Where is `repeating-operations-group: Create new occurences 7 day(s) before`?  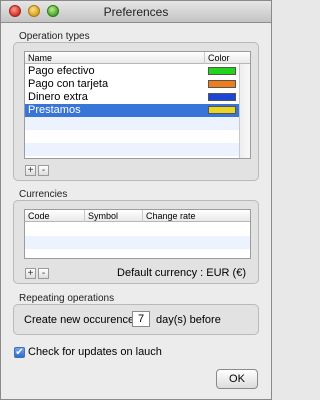 repeating-operations-group: Create new occurences 7 day(s) before is located at coordinates (136, 319).